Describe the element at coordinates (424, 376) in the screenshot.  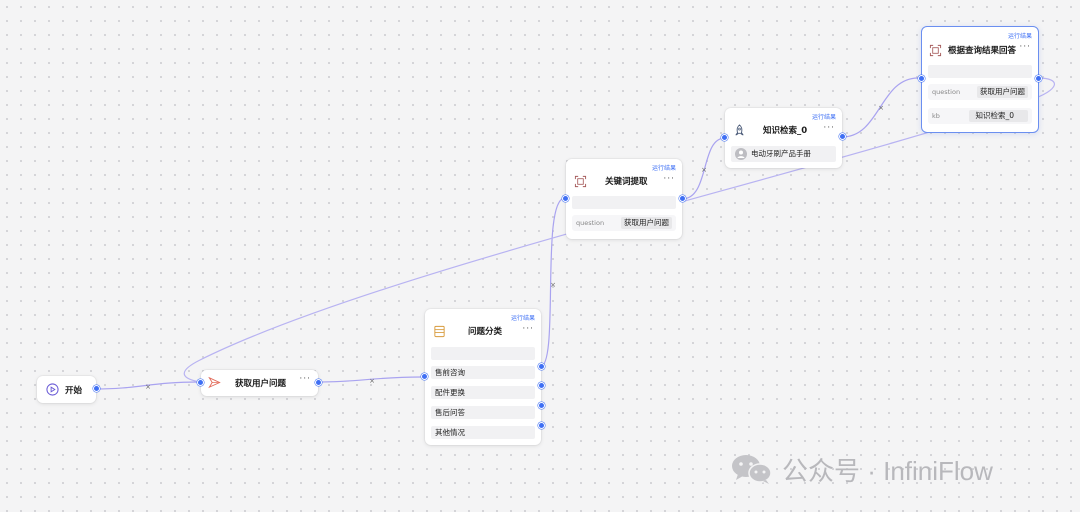
I see `classify-input-handle` at that location.